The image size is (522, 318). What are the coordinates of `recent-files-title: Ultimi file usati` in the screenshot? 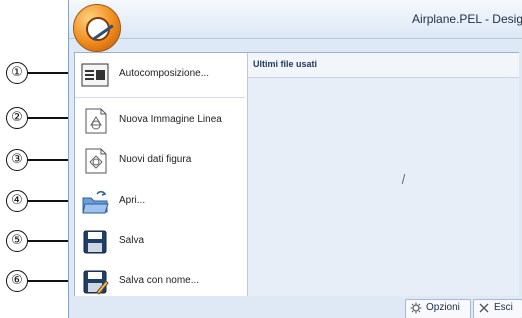 It's located at (285, 64).